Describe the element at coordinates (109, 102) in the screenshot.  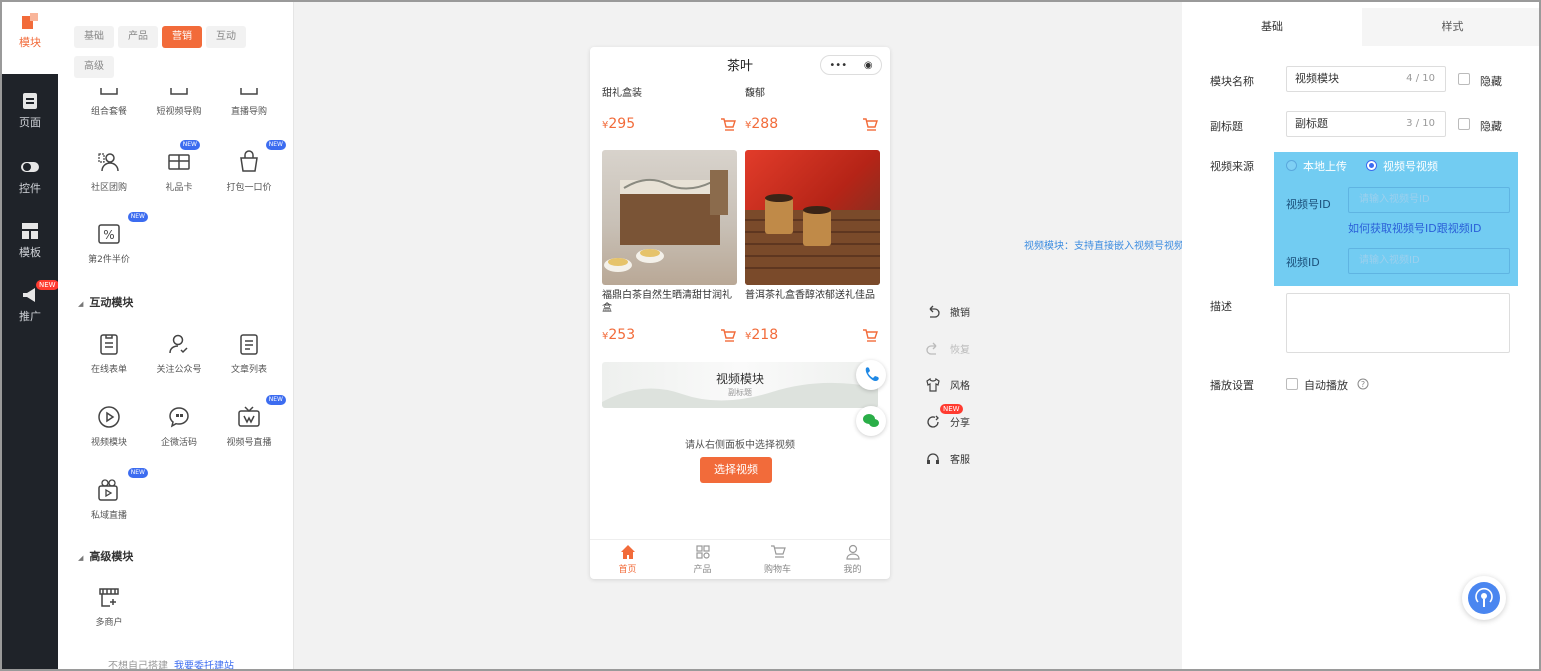
I see `module-item-bundle: 组合套餐` at that location.